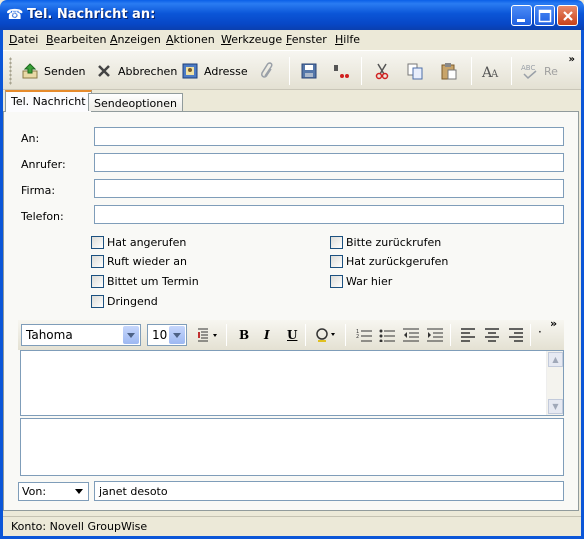 The height and width of the screenshot is (539, 584). What do you see at coordinates (544, 15) in the screenshot?
I see `maximize-button` at bounding box center [544, 15].